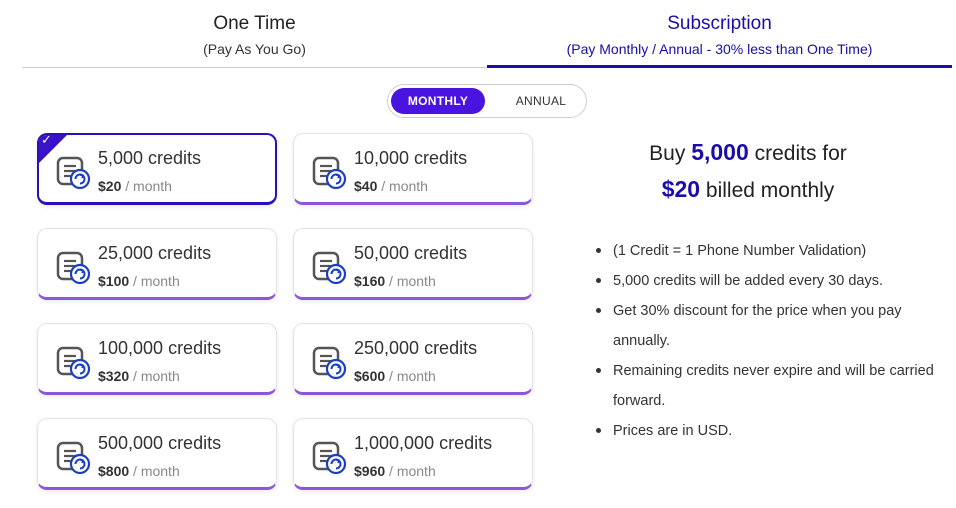 This screenshot has height=508, width=956. I want to click on plan-credits: 500,000 credits, so click(160, 443).